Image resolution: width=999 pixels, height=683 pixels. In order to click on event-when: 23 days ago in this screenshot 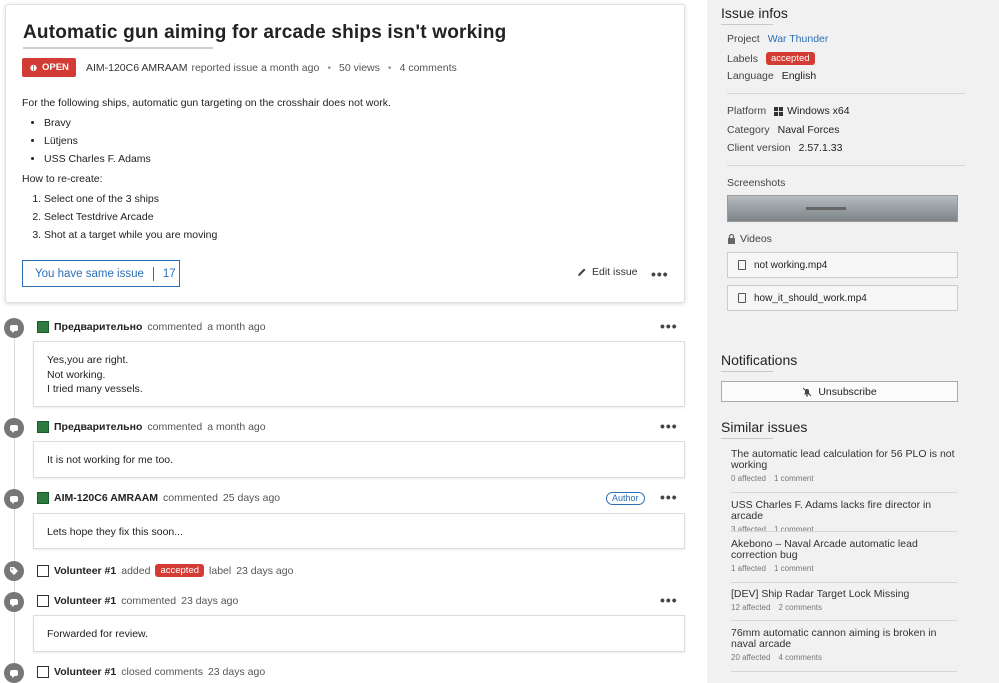, I will do `click(236, 672)`.